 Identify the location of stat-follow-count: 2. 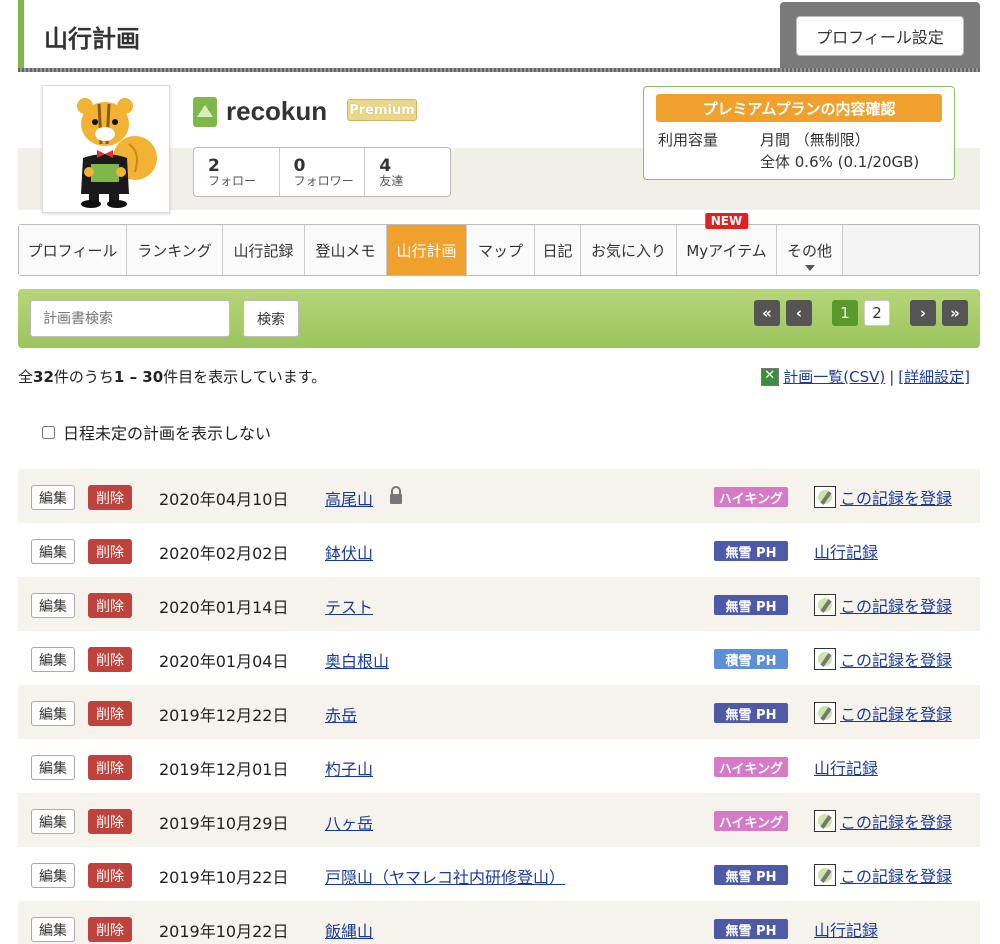
(214, 166).